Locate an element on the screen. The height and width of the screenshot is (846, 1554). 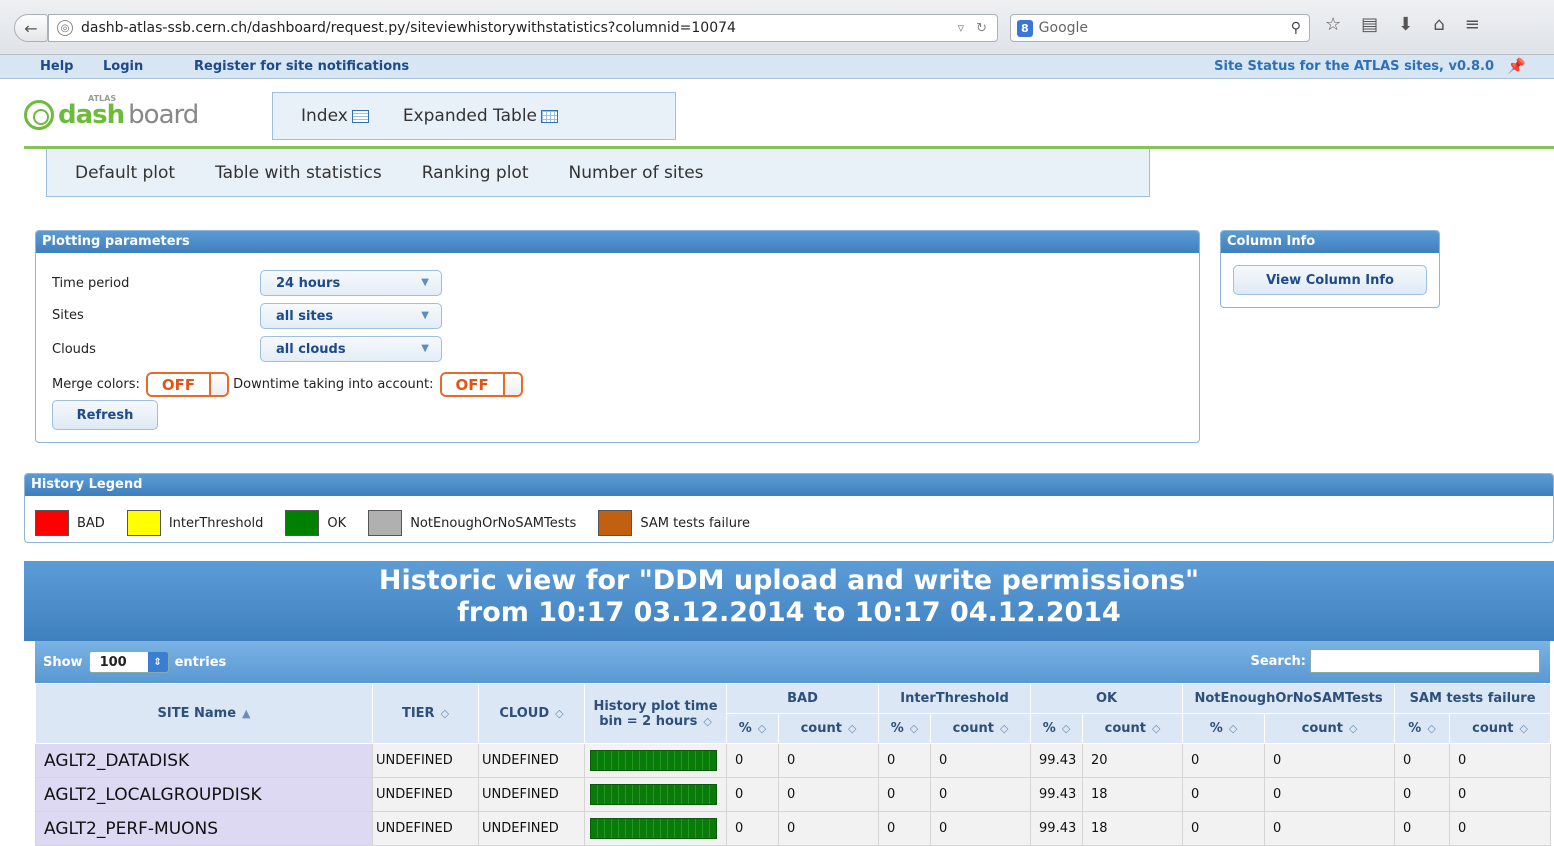
header-cloud: CLOUD ◇ is located at coordinates (531, 713).